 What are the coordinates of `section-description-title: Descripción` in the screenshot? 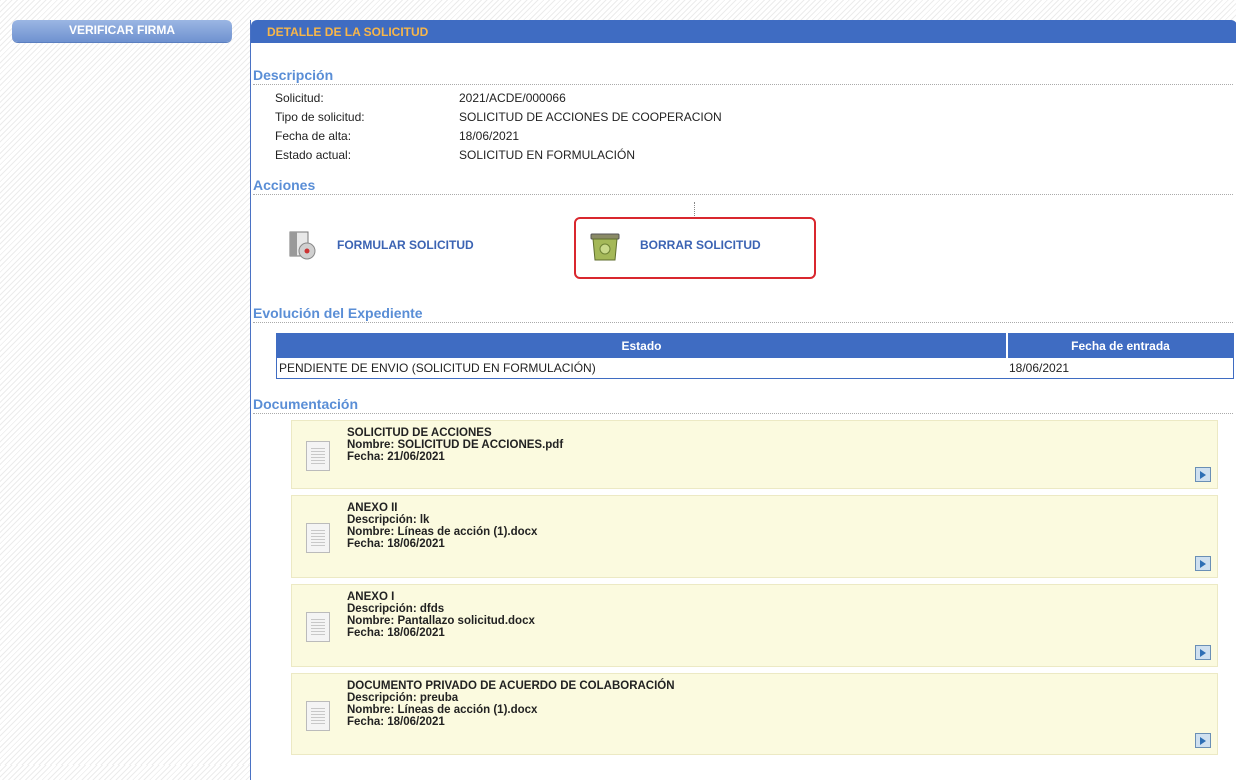 It's located at (743, 76).